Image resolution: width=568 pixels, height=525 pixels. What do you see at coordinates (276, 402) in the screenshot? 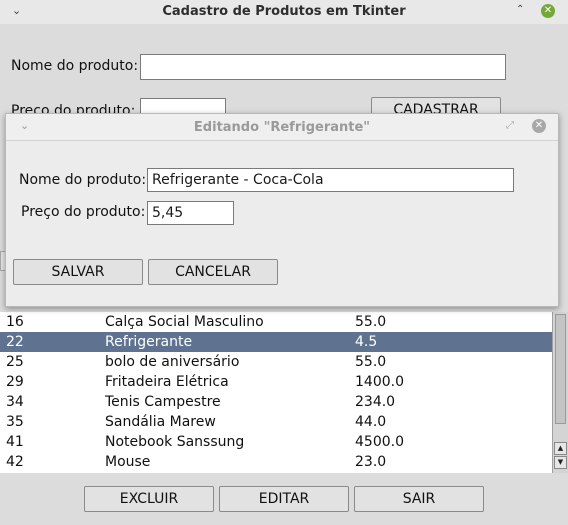
I see `list-item: 34 Tenis Campestre 234.0` at bounding box center [276, 402].